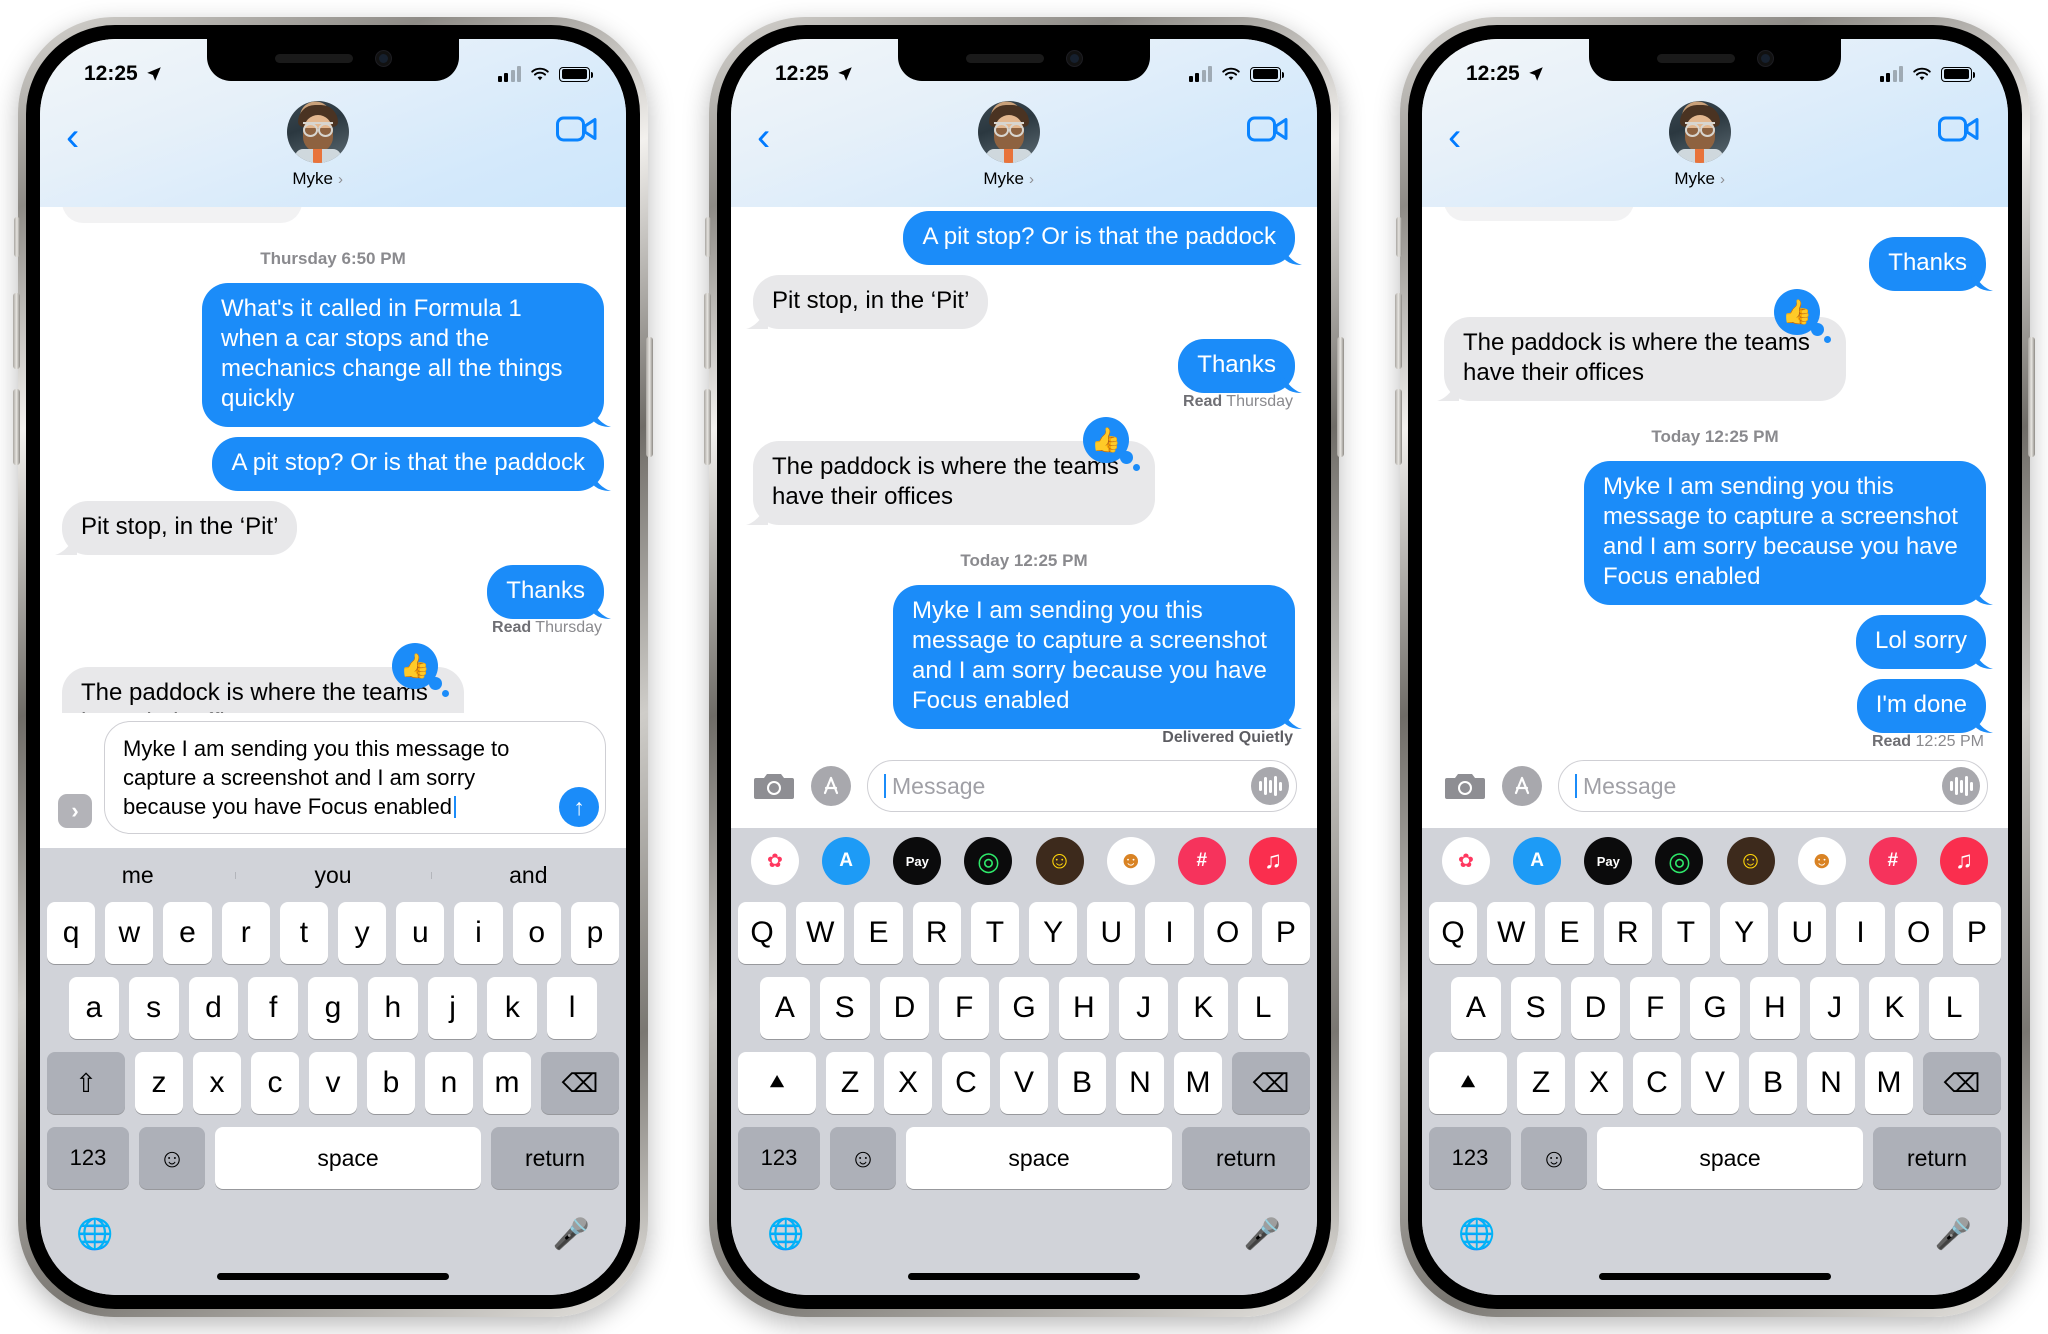 This screenshot has height=1334, width=2048. I want to click on key-y: y, so click(362, 933).